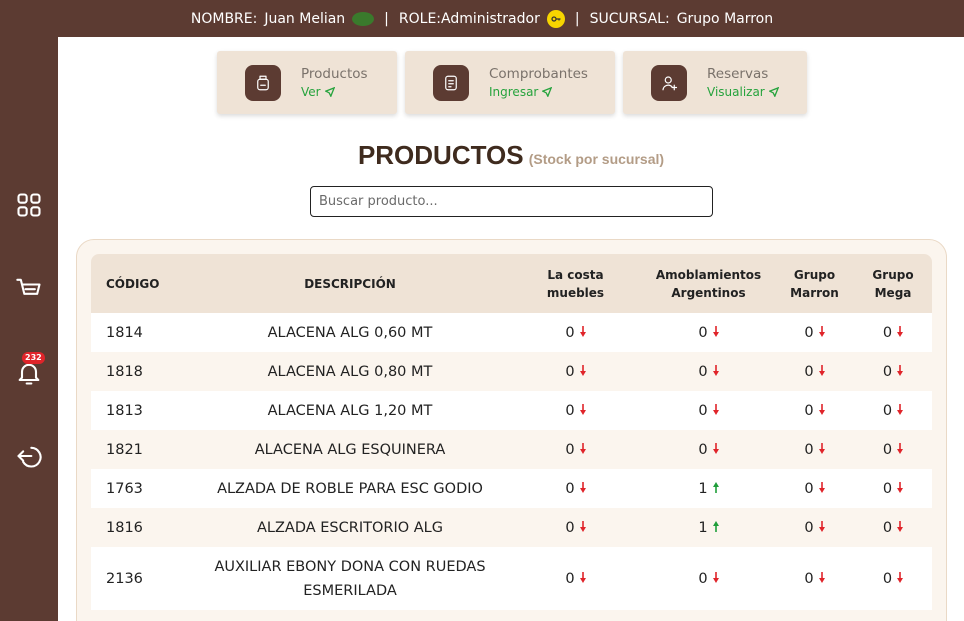 The image size is (964, 621). I want to click on cell-code: 1814, so click(124, 332).